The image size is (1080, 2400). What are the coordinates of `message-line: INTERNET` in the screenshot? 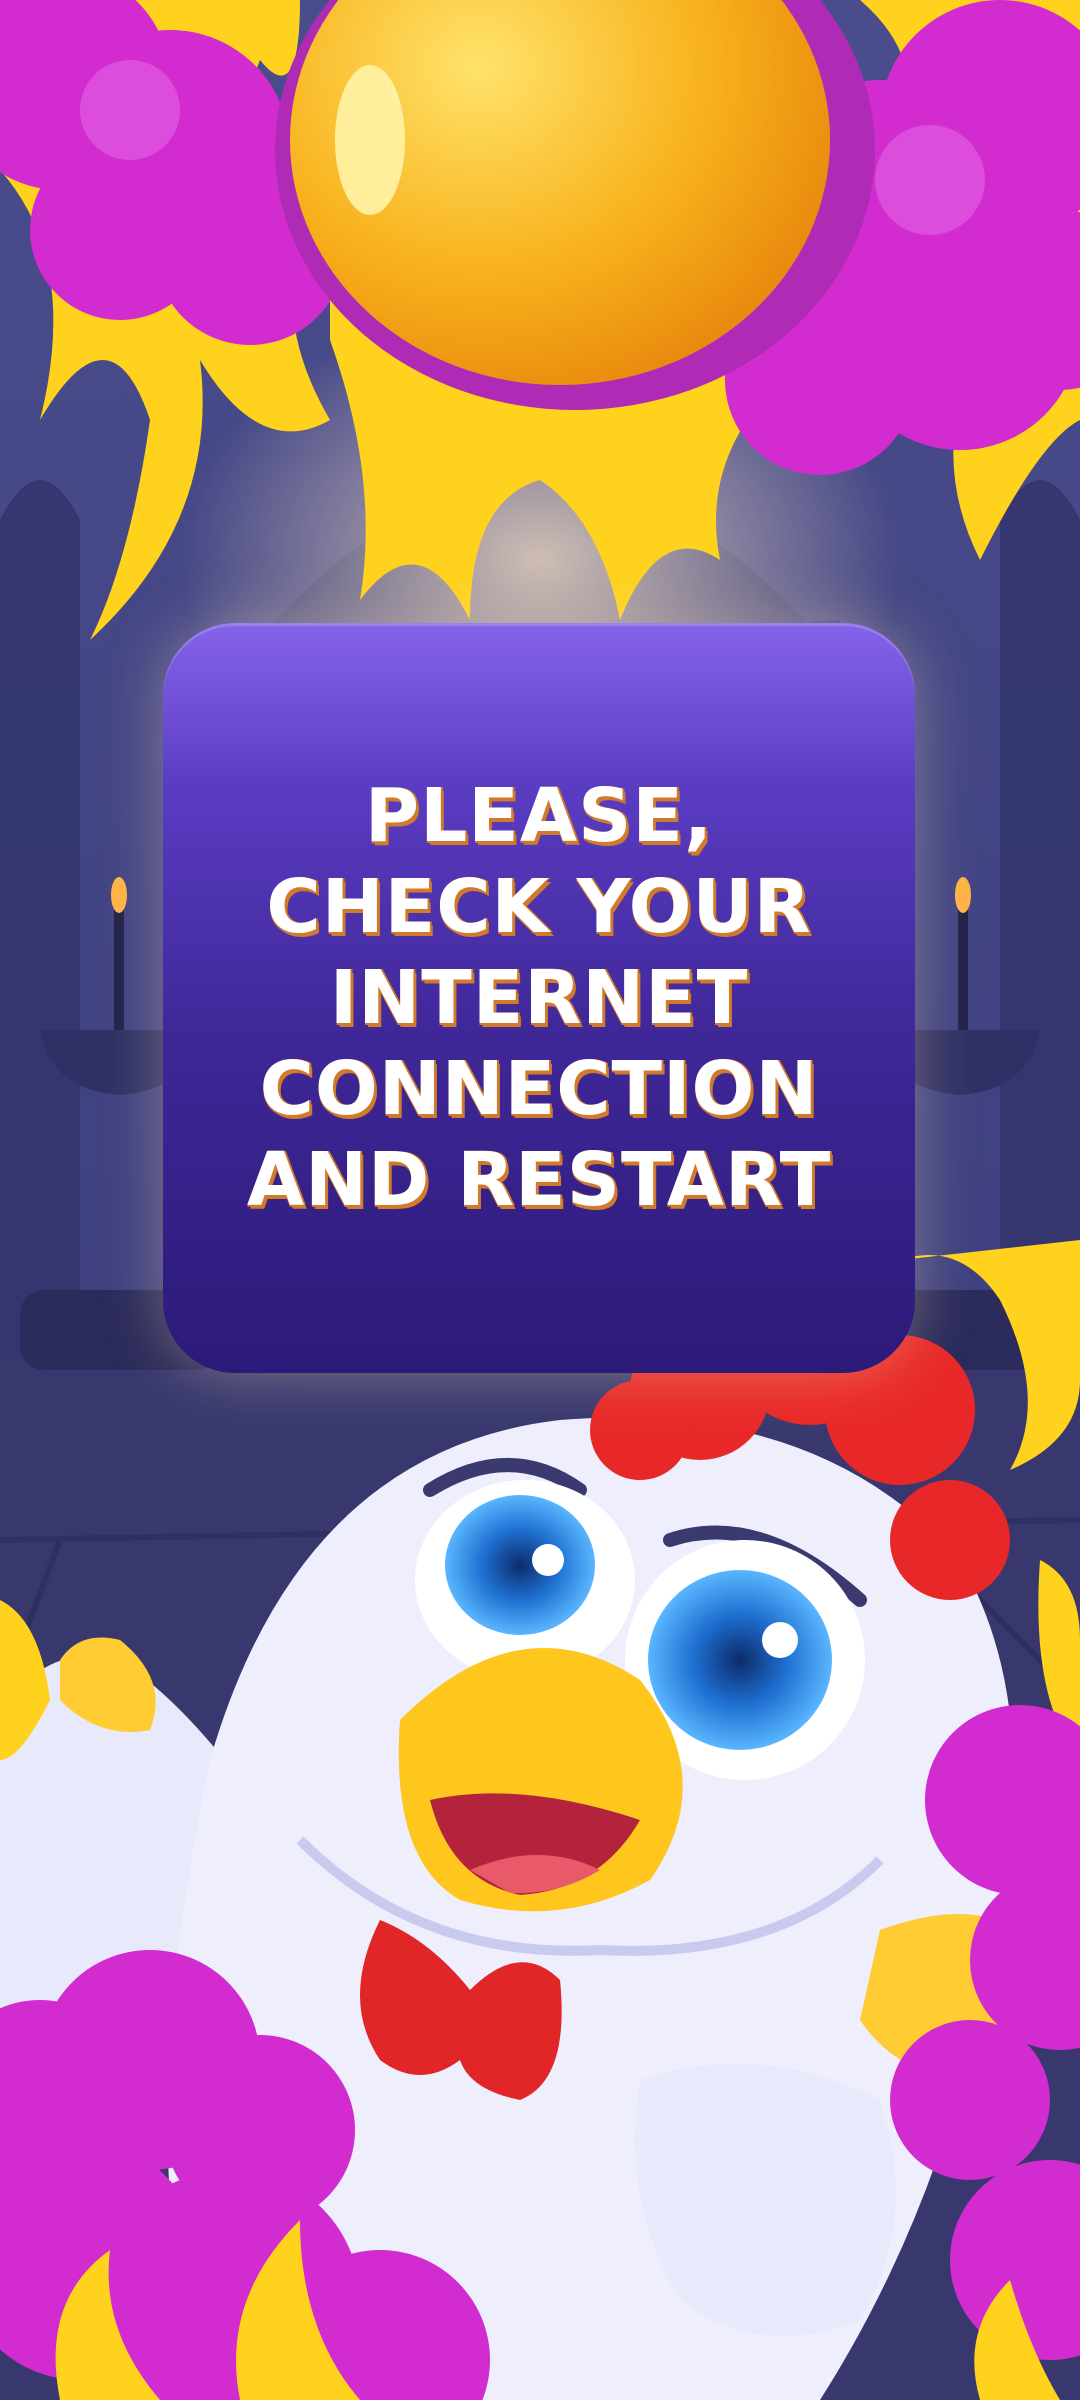 It's located at (539, 997).